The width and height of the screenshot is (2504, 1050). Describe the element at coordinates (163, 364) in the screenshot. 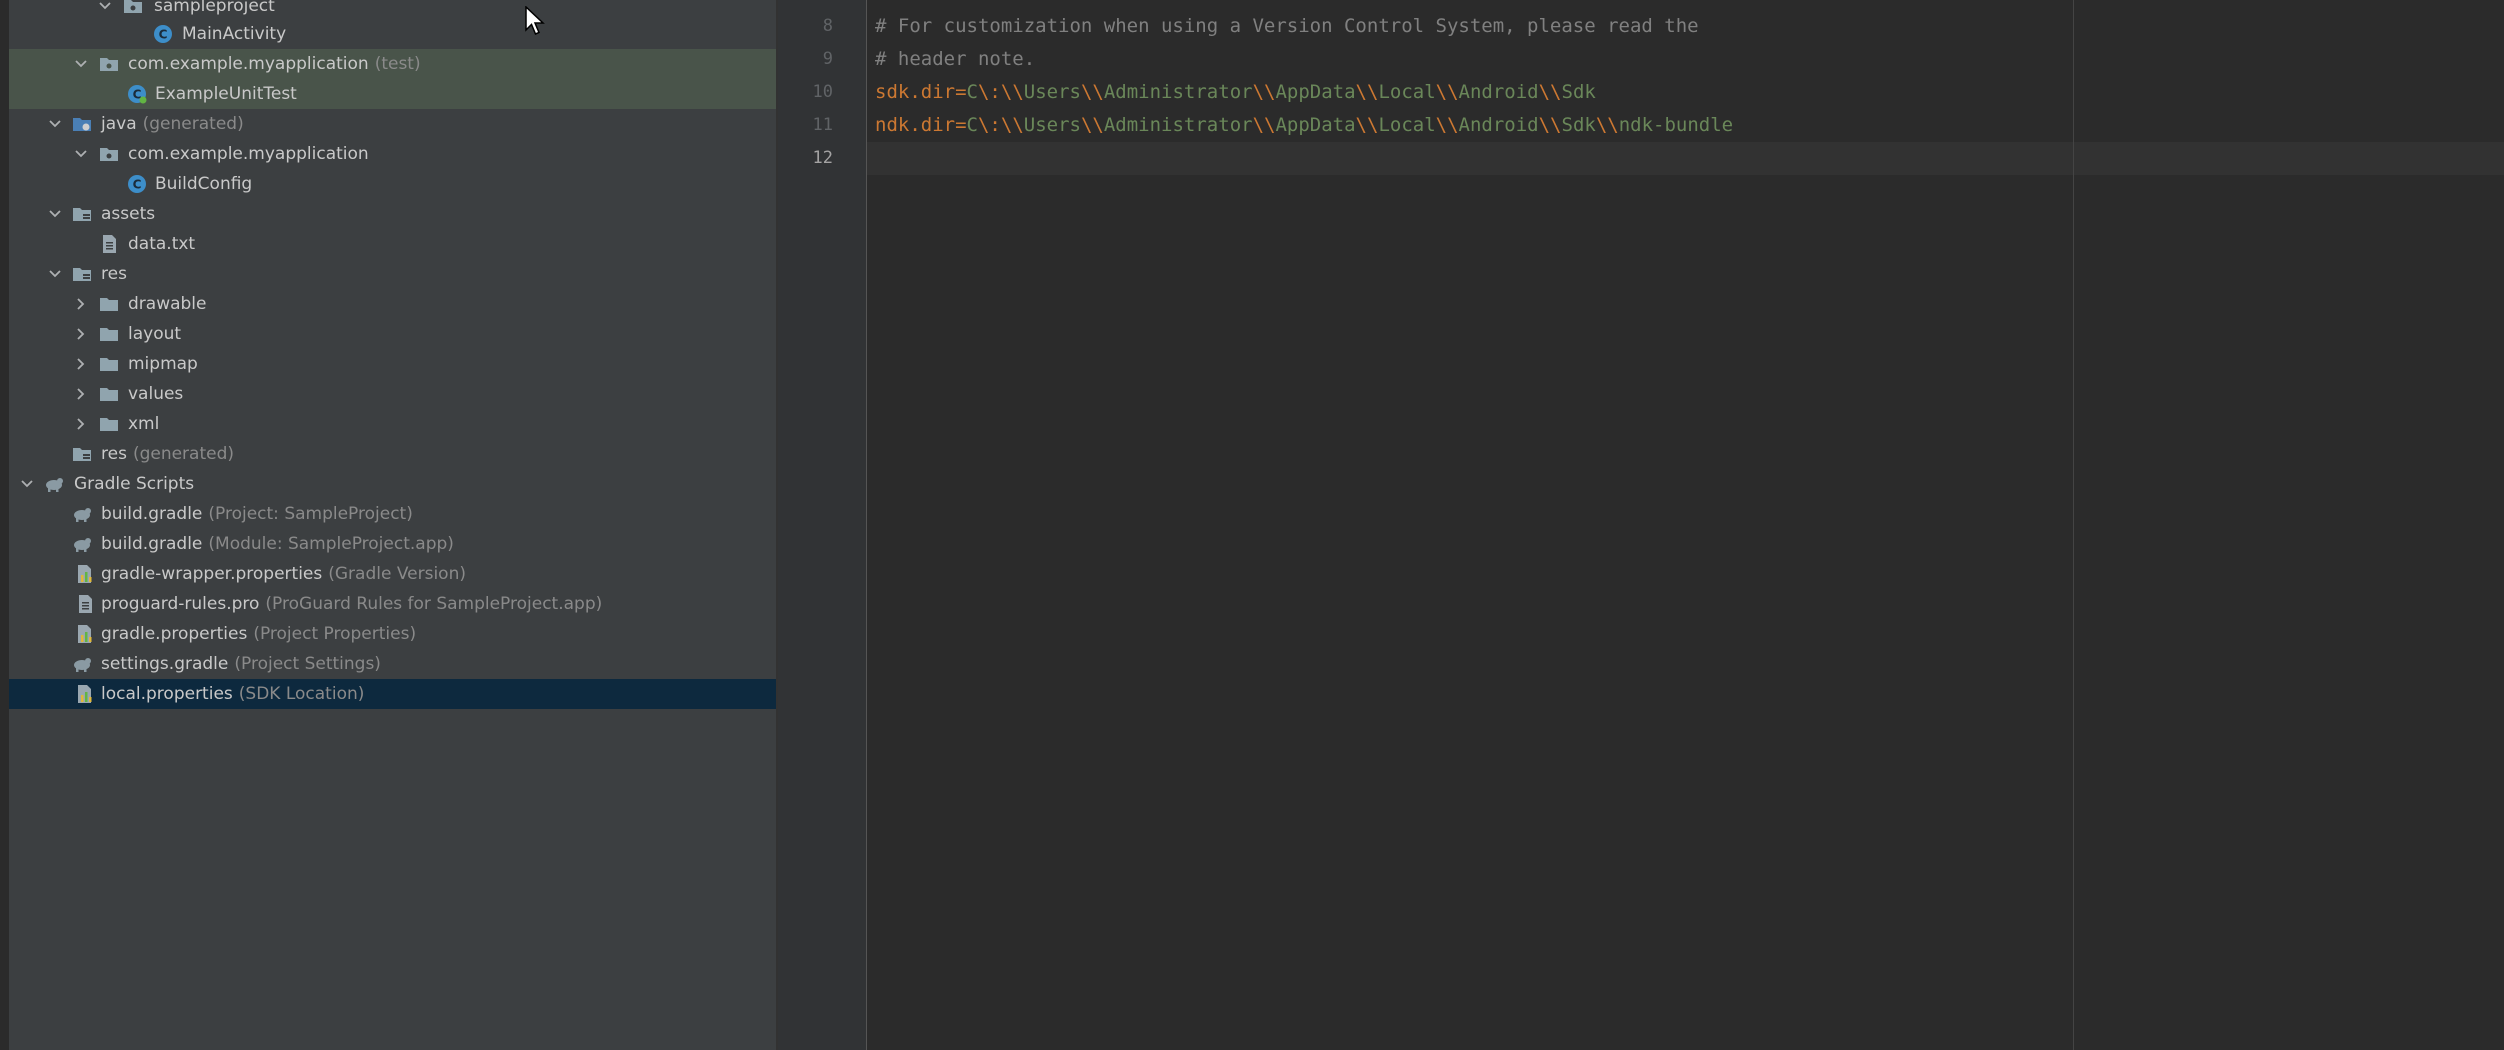

I see `tree-row-label: mipmap` at that location.